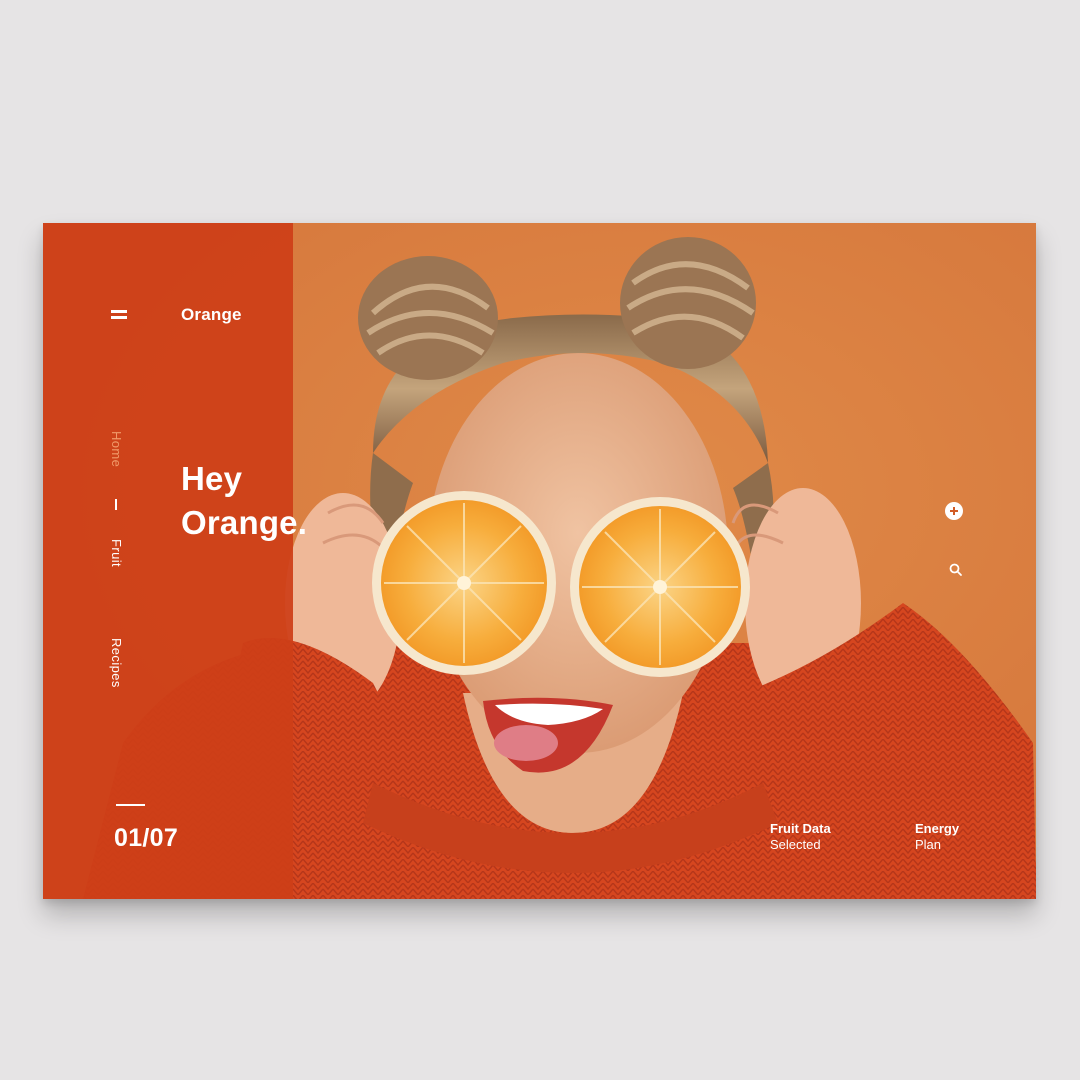 The width and height of the screenshot is (1080, 1080). I want to click on nav-item-fruit: Fruit, so click(116, 553).